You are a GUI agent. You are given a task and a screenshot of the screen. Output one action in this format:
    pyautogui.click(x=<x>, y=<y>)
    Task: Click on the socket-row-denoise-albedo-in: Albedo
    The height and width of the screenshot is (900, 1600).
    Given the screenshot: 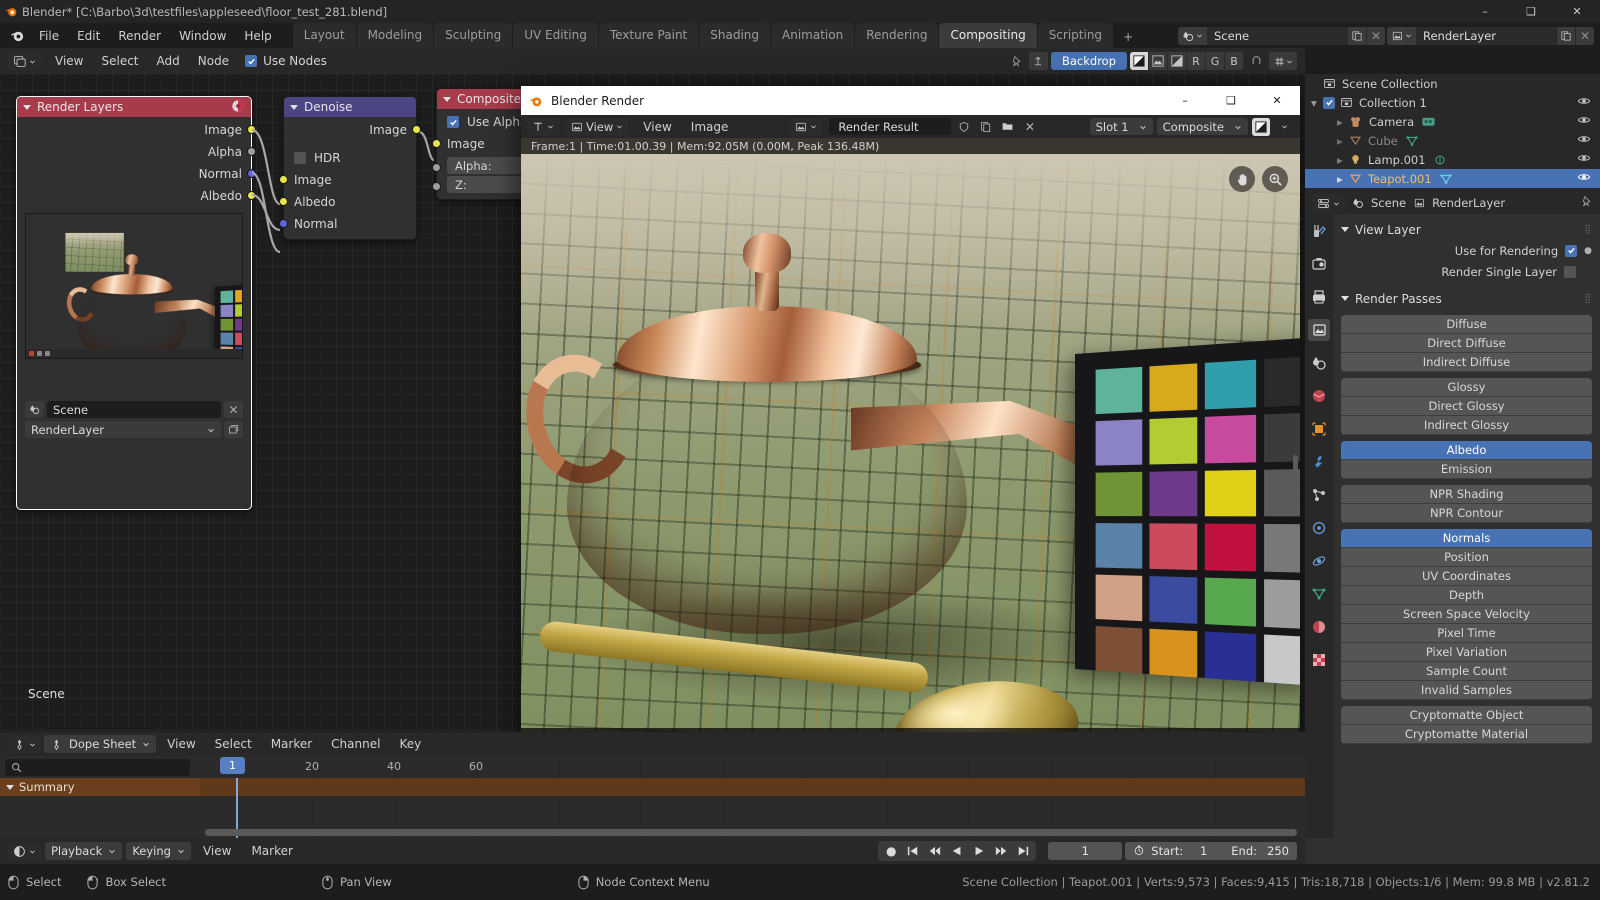 What is the action you would take?
    pyautogui.click(x=347, y=202)
    